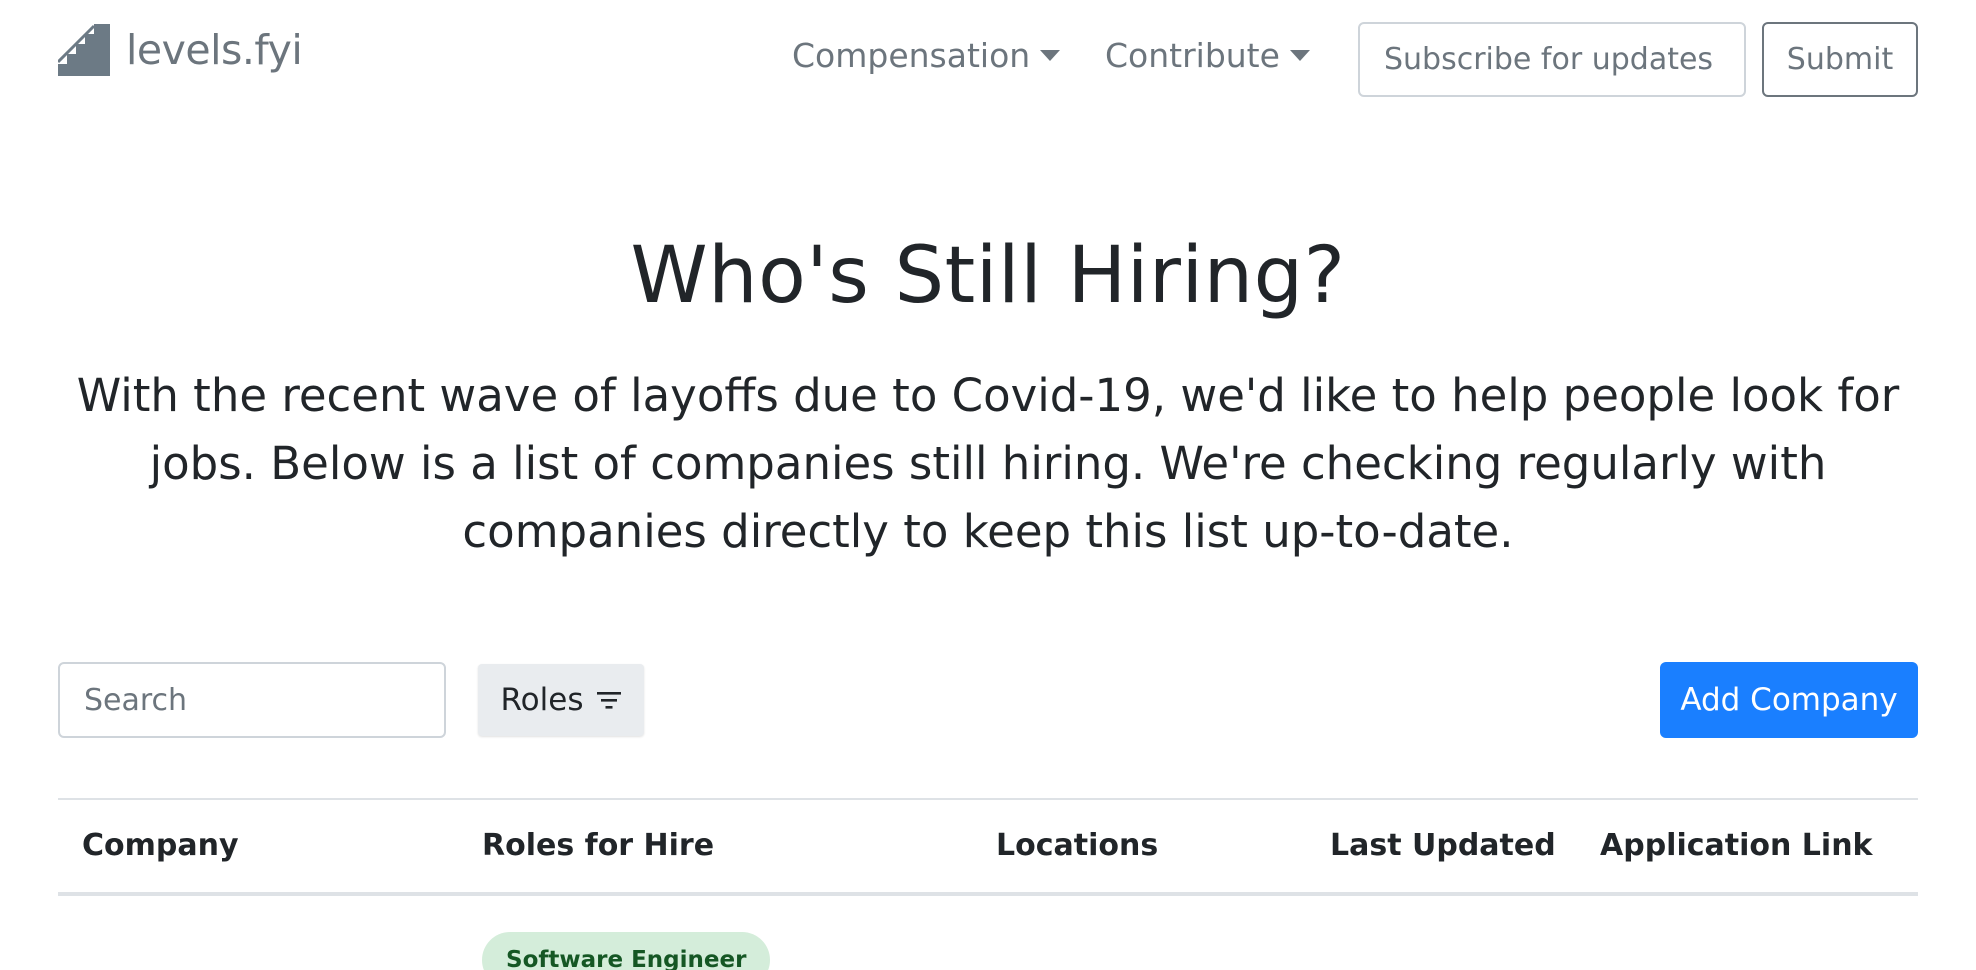 The image size is (1976, 970). I want to click on nav-compensation-label: Compensation, so click(911, 55).